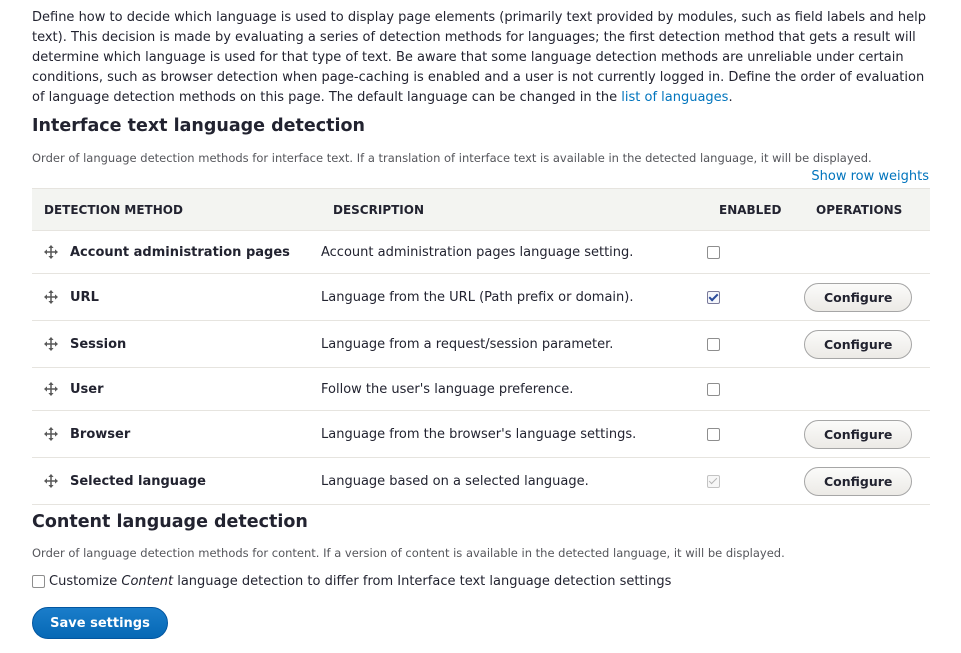  I want to click on method-cell: URL, so click(176, 297).